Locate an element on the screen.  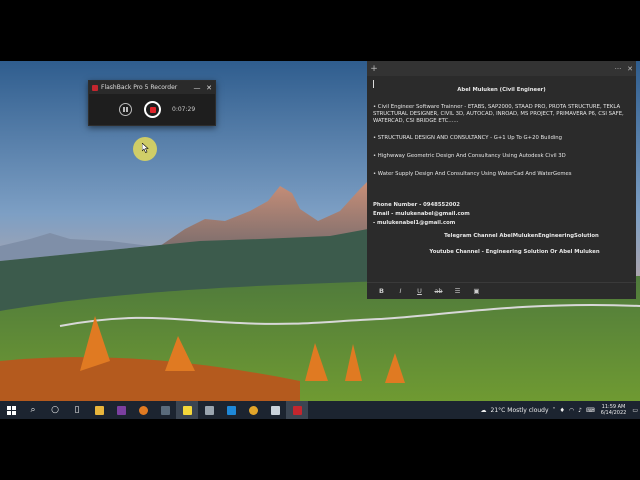
letterbox-bottom is located at coordinates (320, 449).